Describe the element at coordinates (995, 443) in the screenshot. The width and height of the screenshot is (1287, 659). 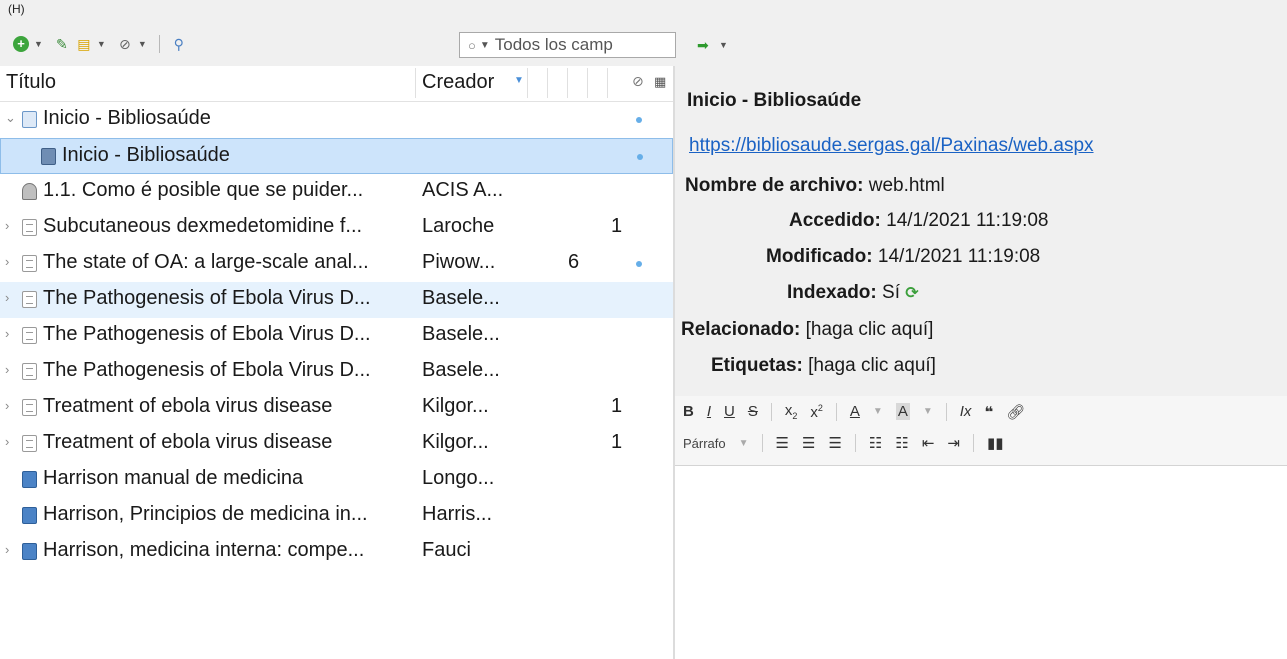
I see `find-replace-icon: ▮▮` at that location.